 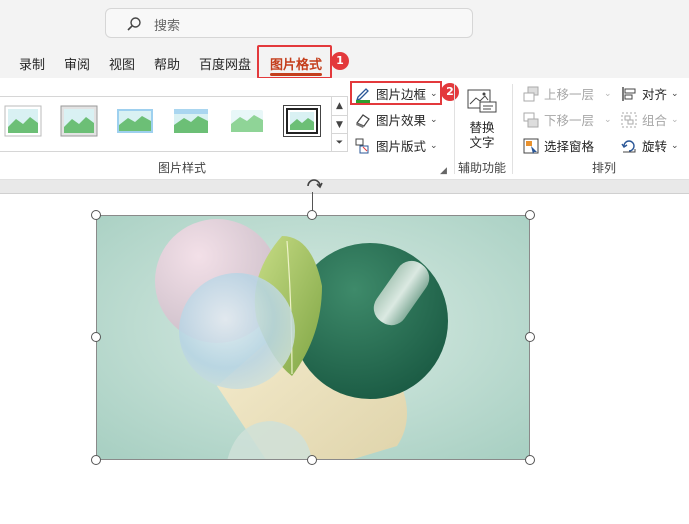 I want to click on picture-styles-group-label: 图片样式, so click(x=182, y=168).